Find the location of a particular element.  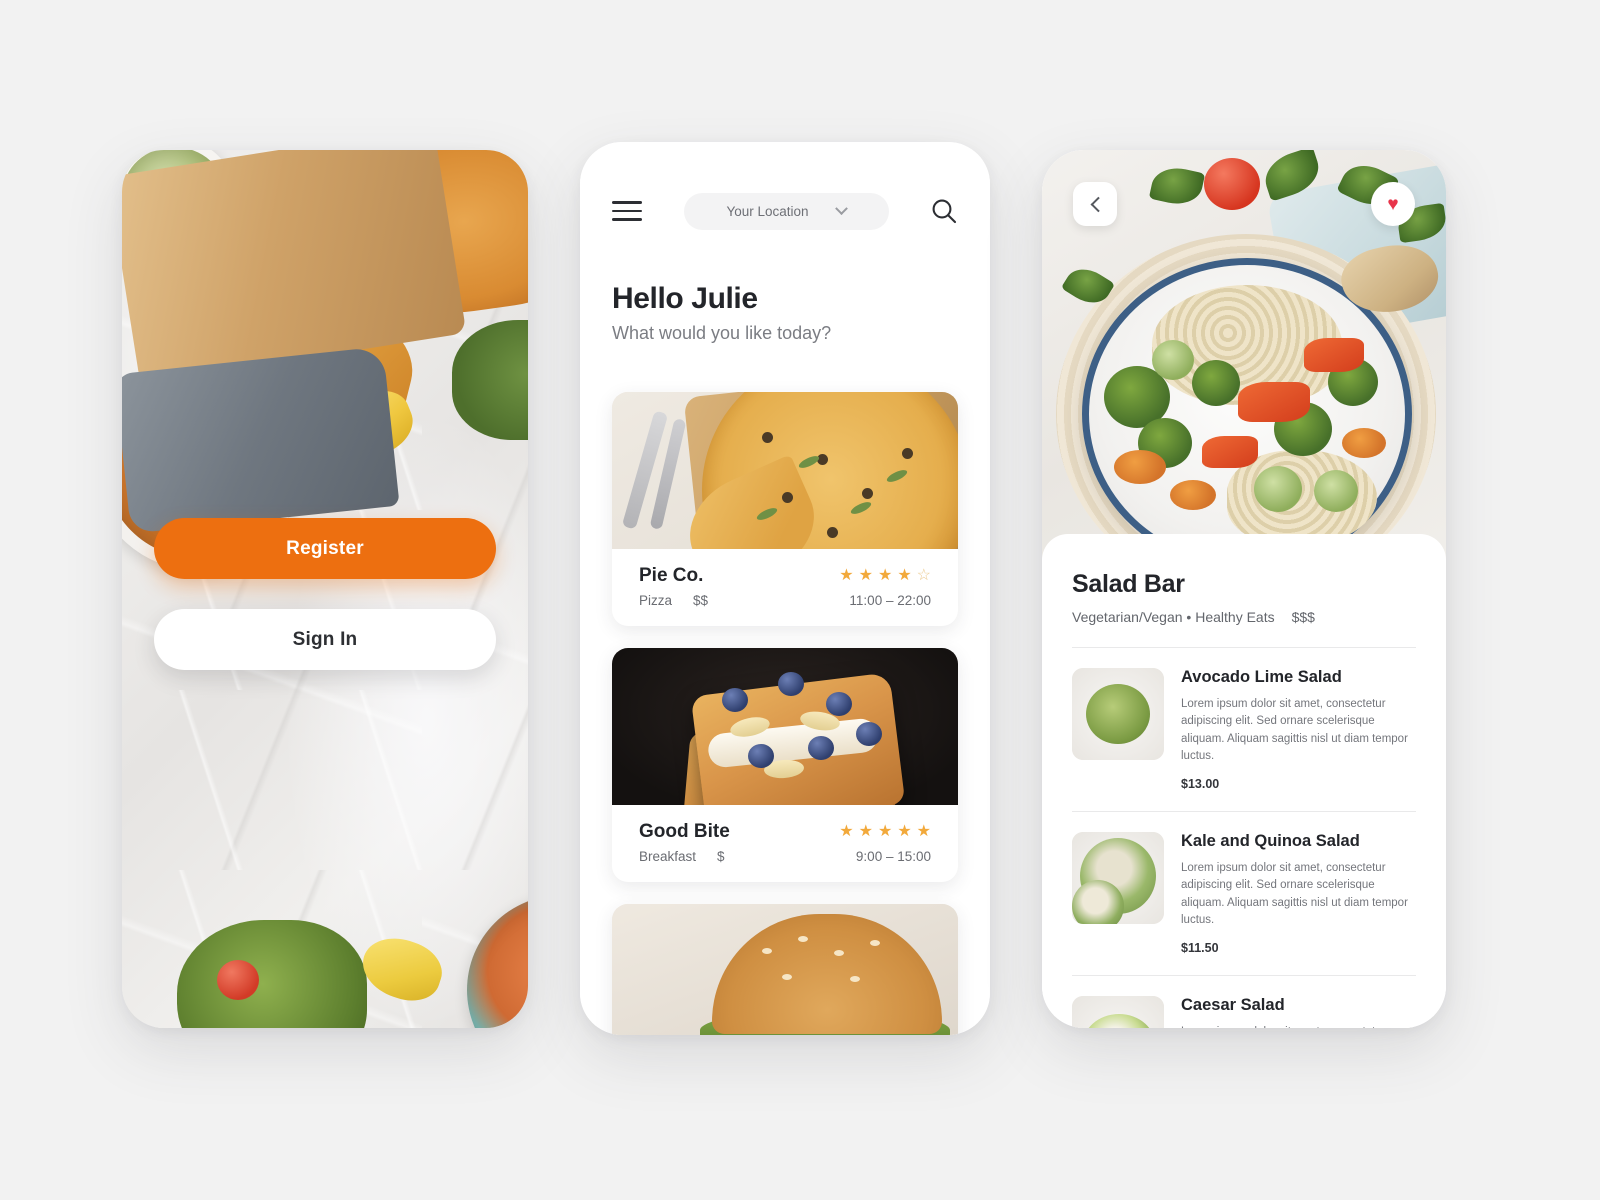

hamburger-icon is located at coordinates (627, 211).